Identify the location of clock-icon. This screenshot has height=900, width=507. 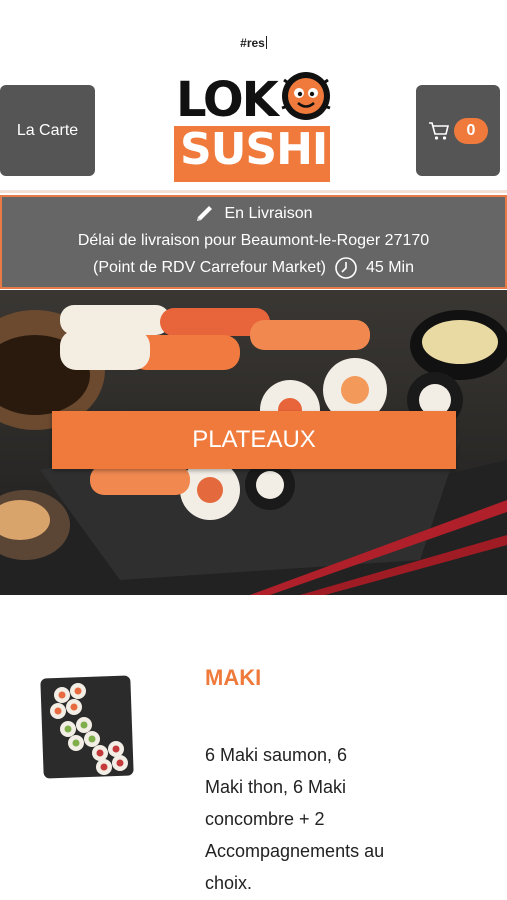
(346, 267).